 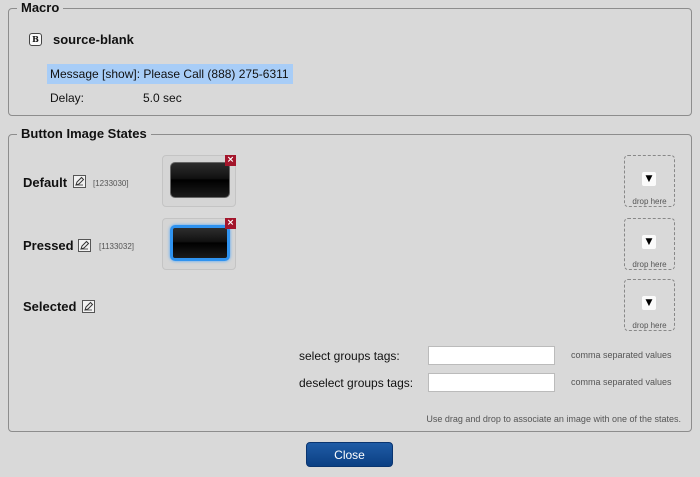 I want to click on deselect-groups-tags-input, so click(x=491, y=382).